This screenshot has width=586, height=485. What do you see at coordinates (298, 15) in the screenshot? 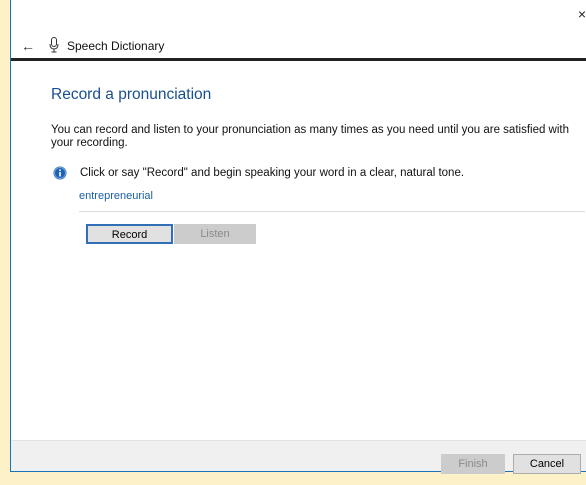
I see `title-bar: ×` at bounding box center [298, 15].